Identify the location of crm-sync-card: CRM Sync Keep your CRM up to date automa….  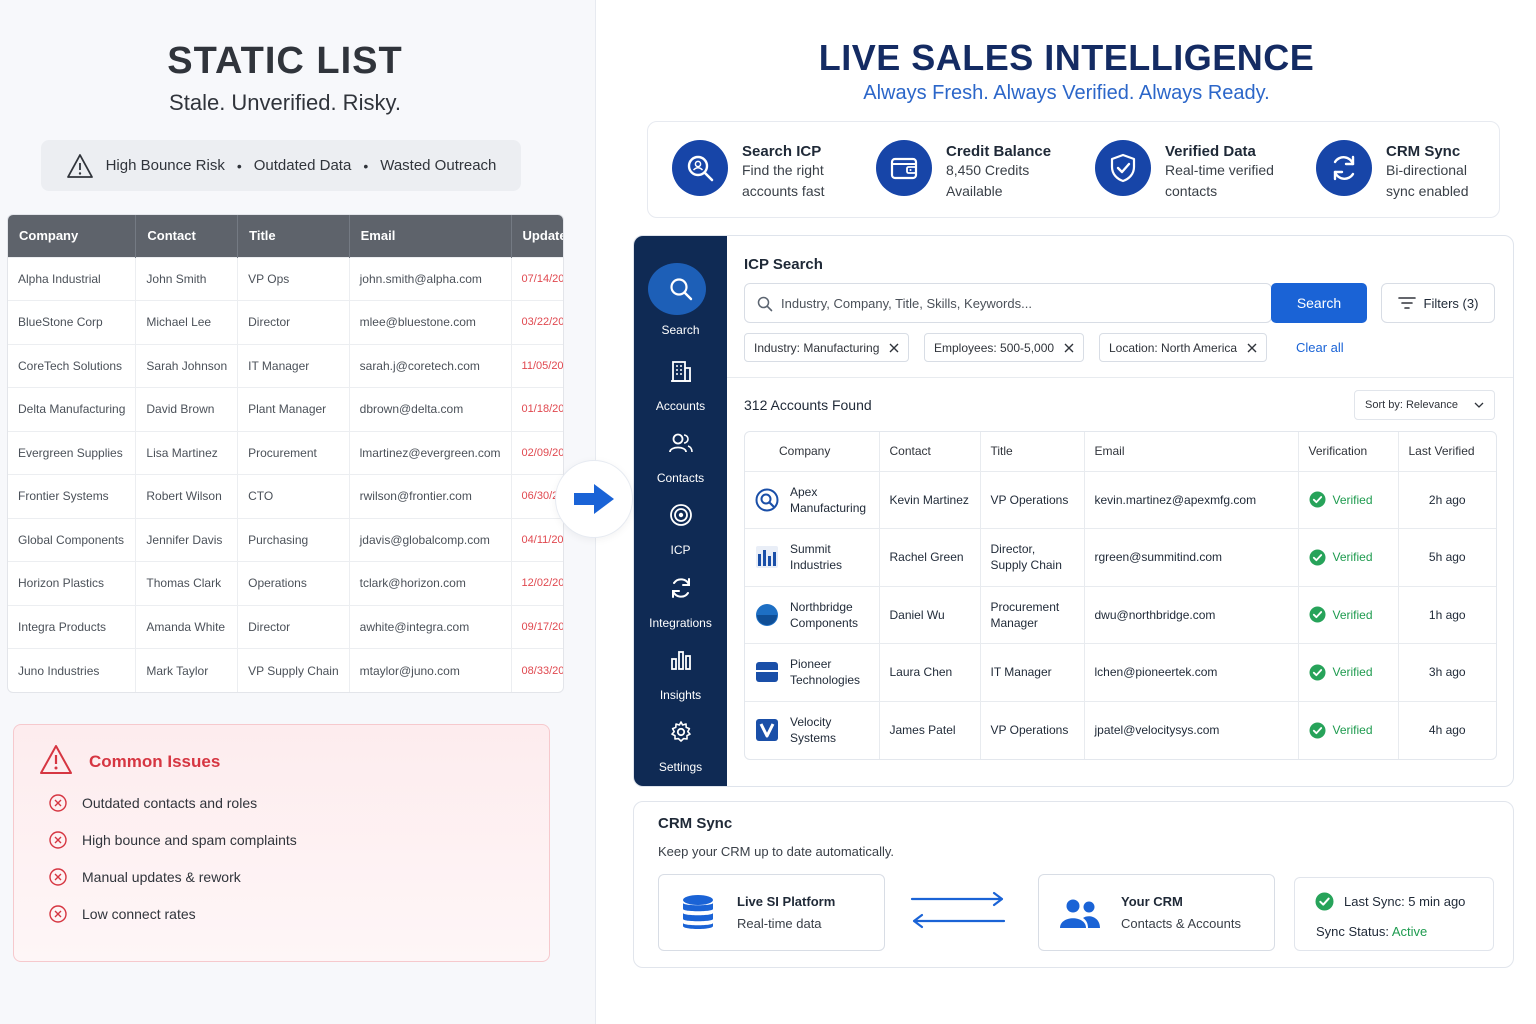
(1073, 884).